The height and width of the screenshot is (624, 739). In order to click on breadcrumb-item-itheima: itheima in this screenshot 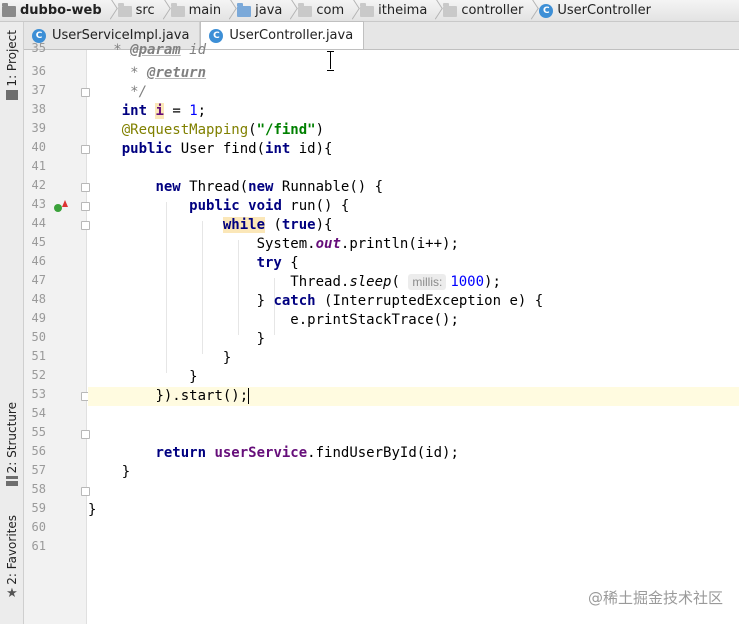, I will do `click(389, 10)`.